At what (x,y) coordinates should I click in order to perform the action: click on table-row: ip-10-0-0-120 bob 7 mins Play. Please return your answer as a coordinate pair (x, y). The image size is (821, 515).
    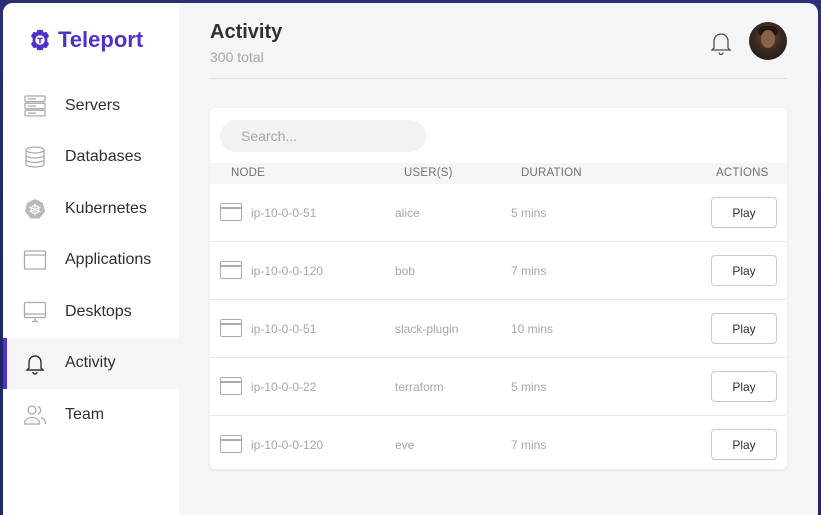
    Looking at the image, I should click on (498, 271).